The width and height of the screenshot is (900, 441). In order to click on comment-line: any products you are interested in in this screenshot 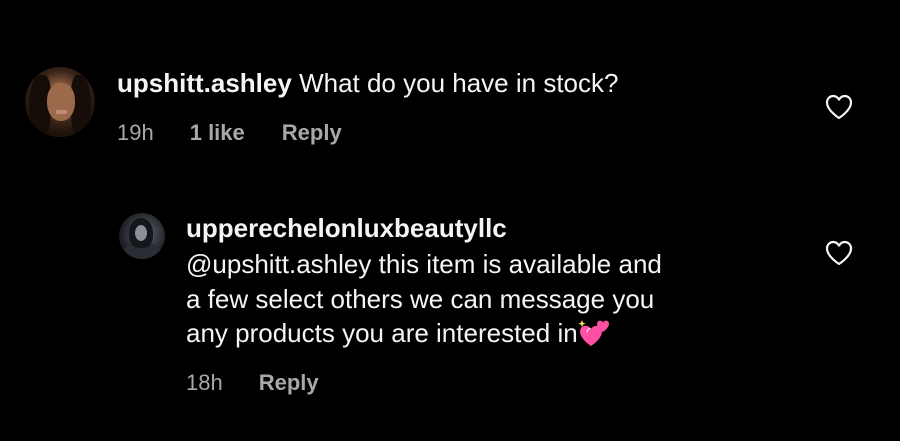, I will do `click(424, 333)`.